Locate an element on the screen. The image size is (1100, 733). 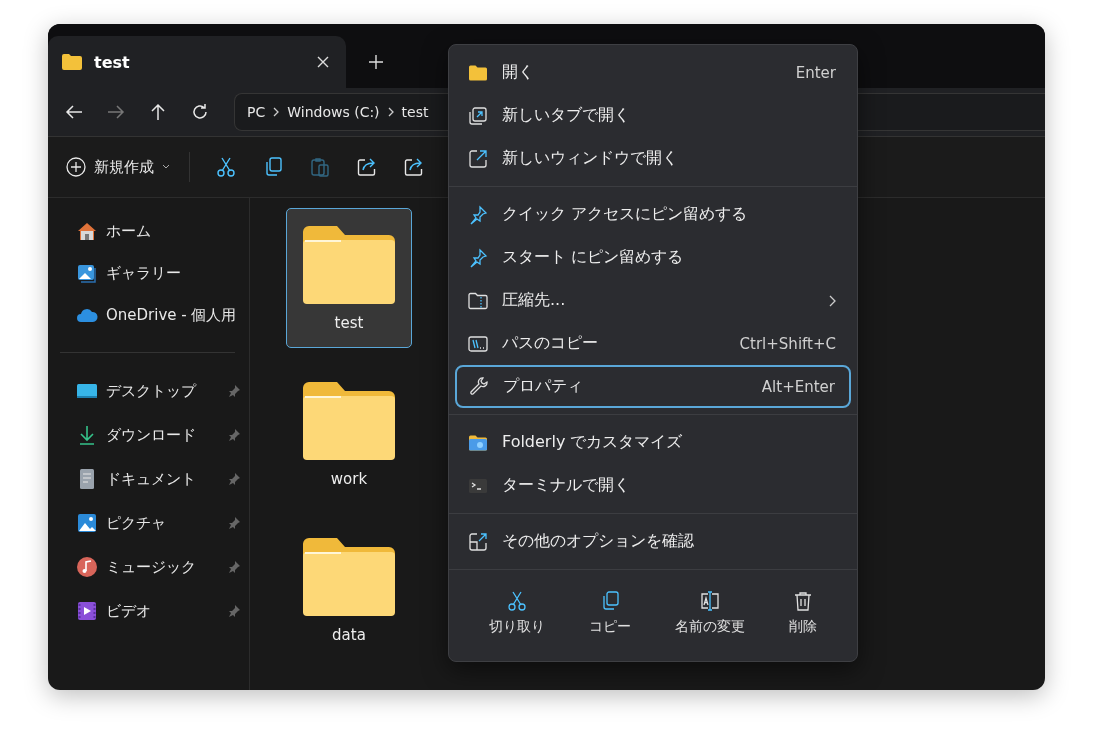
shortcut-text: Ctrl+Shift+C is located at coordinates (787, 343).